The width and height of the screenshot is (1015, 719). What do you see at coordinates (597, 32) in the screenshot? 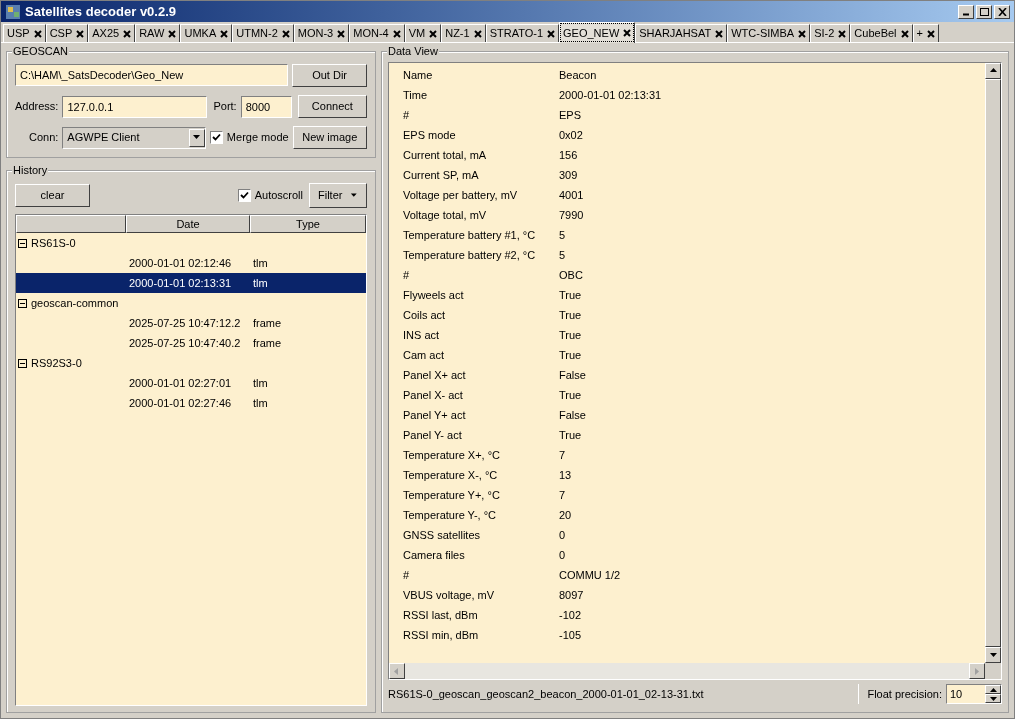
I see `tab: GEO_NEW` at bounding box center [597, 32].